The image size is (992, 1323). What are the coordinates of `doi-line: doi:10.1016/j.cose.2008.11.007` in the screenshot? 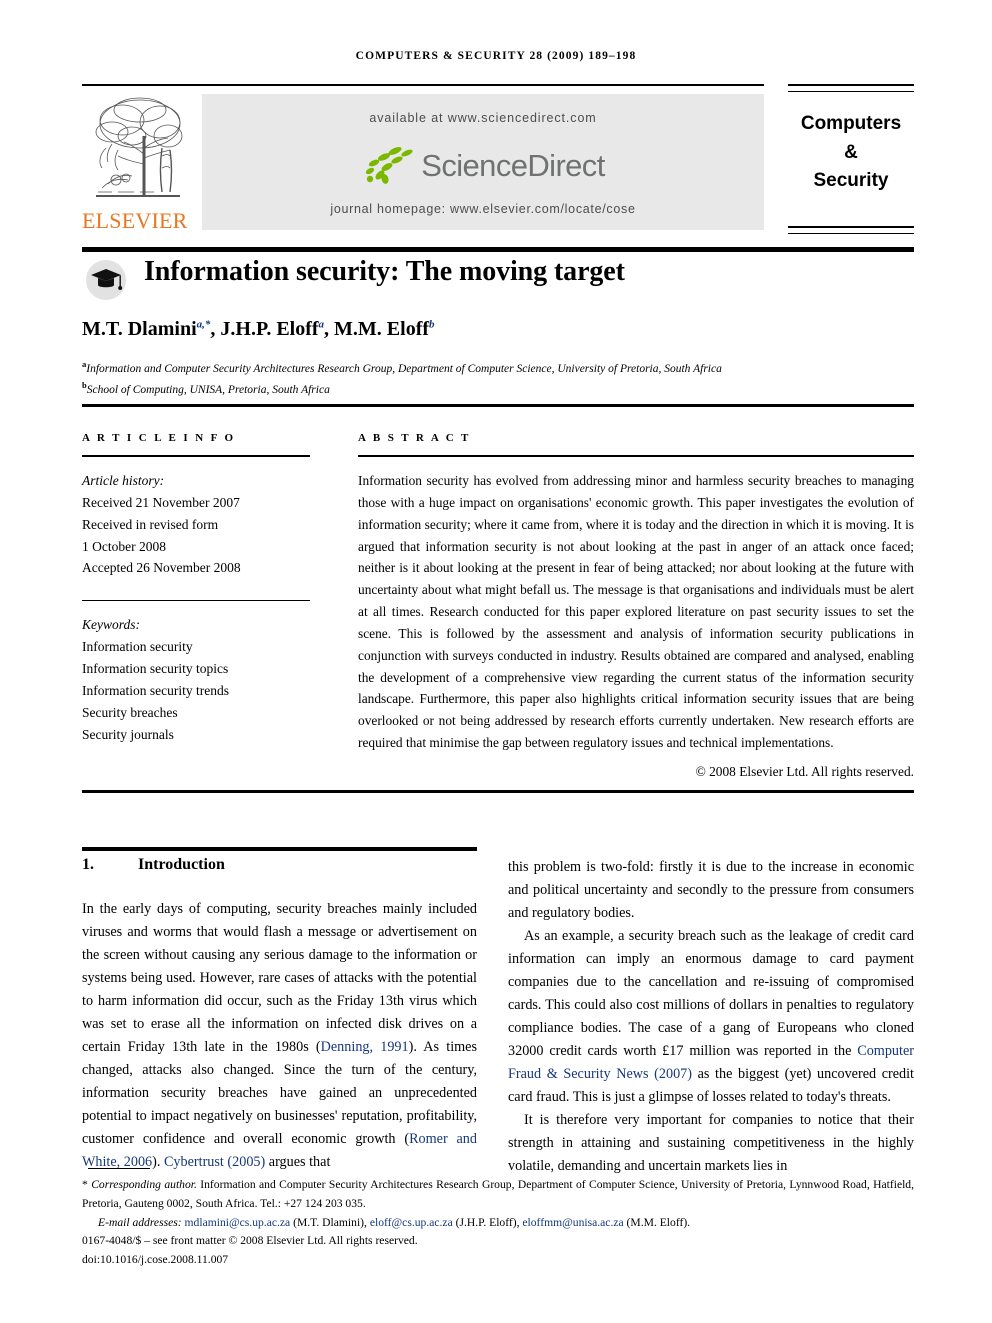 It's located at (155, 1260).